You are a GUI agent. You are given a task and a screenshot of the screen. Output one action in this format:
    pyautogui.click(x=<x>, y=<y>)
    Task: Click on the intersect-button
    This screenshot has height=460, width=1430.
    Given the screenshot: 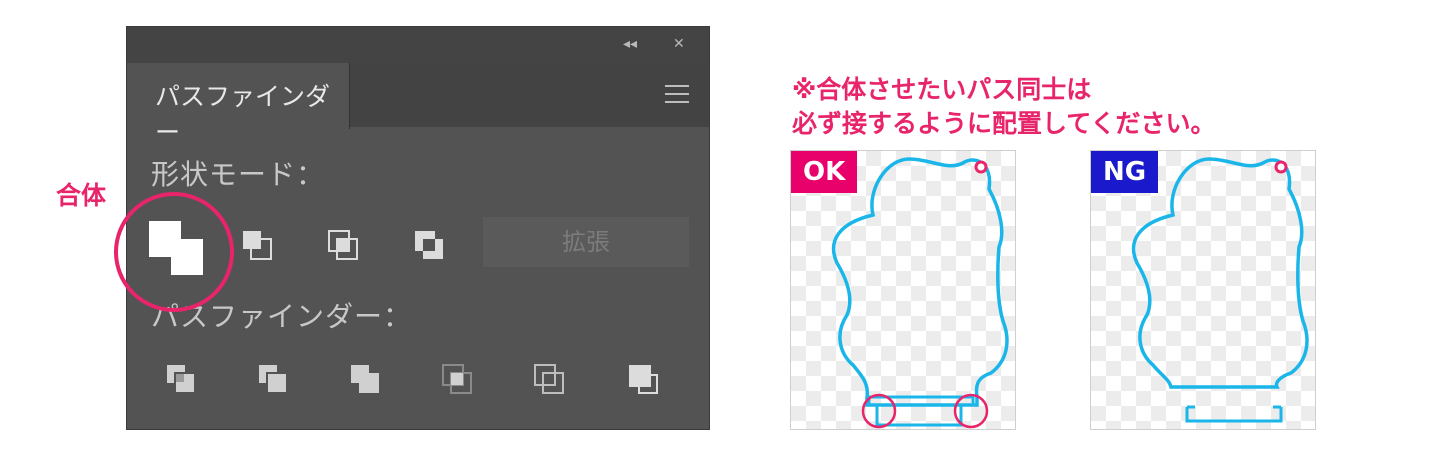 What is the action you would take?
    pyautogui.click(x=345, y=247)
    